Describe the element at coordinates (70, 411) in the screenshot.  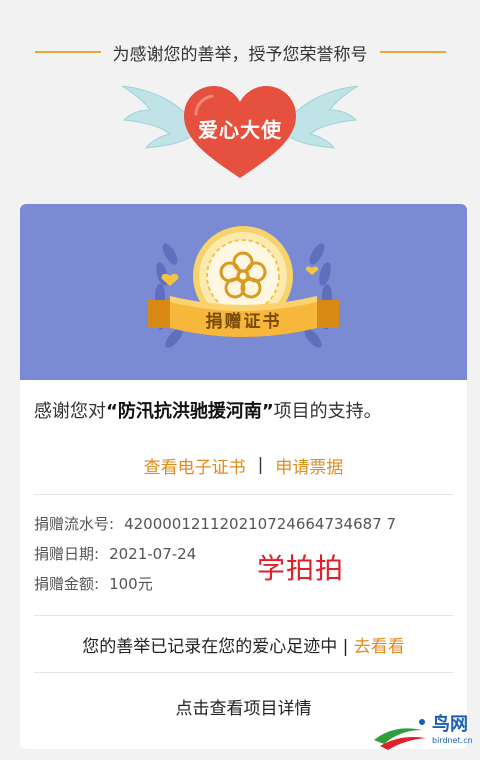
I see `thanks-prefix: 感谢您对` at that location.